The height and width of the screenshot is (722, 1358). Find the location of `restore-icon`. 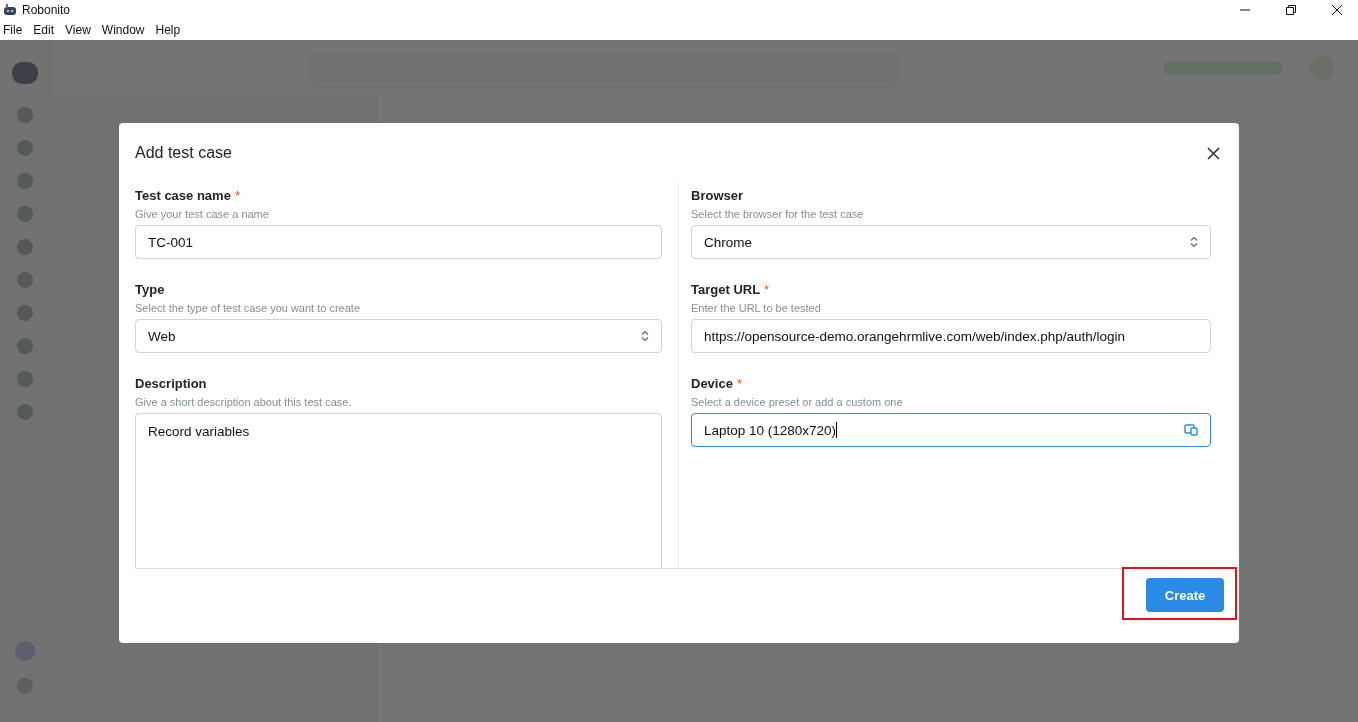

restore-icon is located at coordinates (1291, 10).